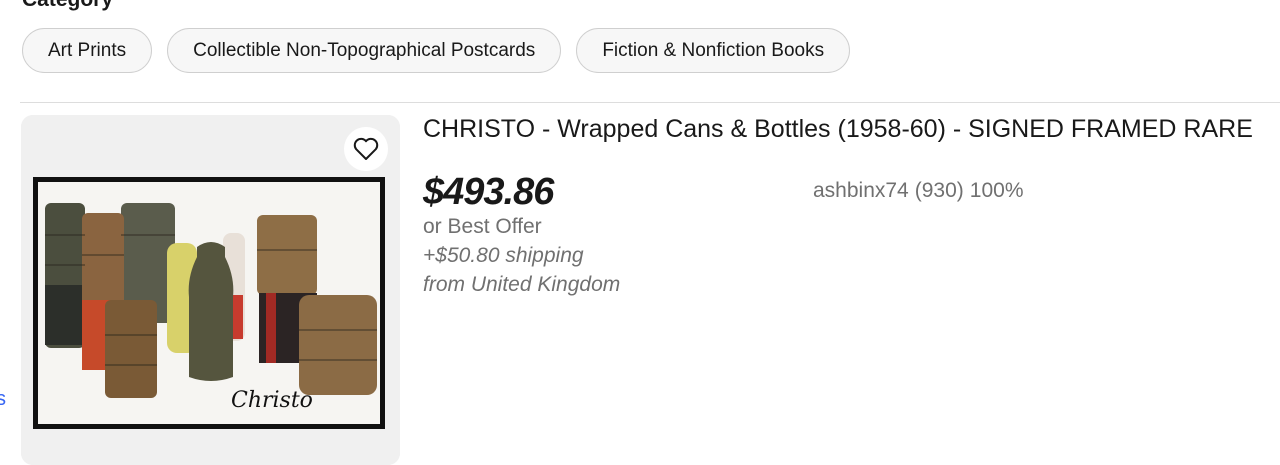 The image size is (1280, 465). Describe the element at coordinates (488, 192) in the screenshot. I see `listing-price: $493.86` at that location.